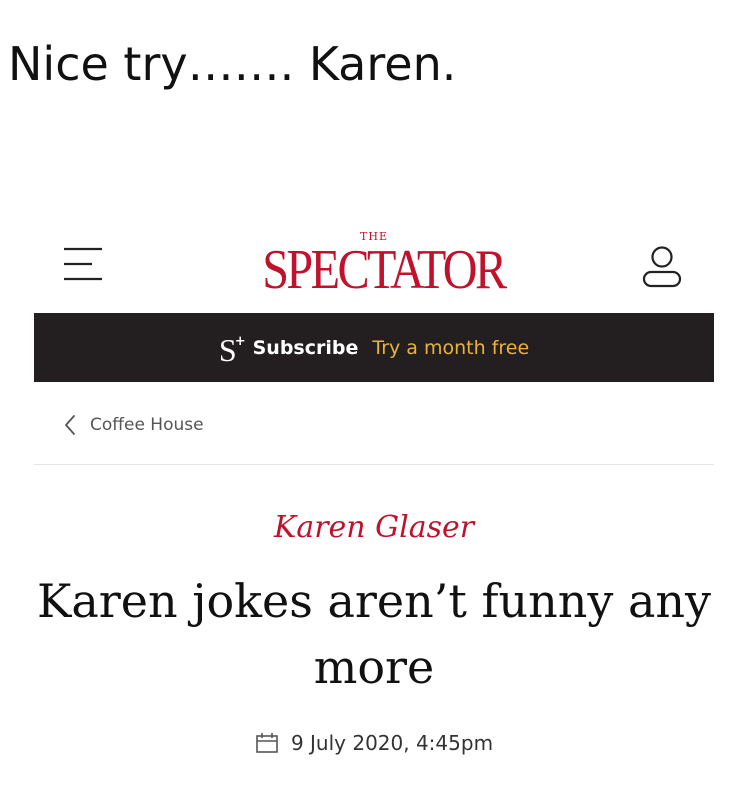 Image resolution: width=748 pixels, height=811 pixels. What do you see at coordinates (451, 347) in the screenshot?
I see `trial-offer-text: Try a month free` at bounding box center [451, 347].